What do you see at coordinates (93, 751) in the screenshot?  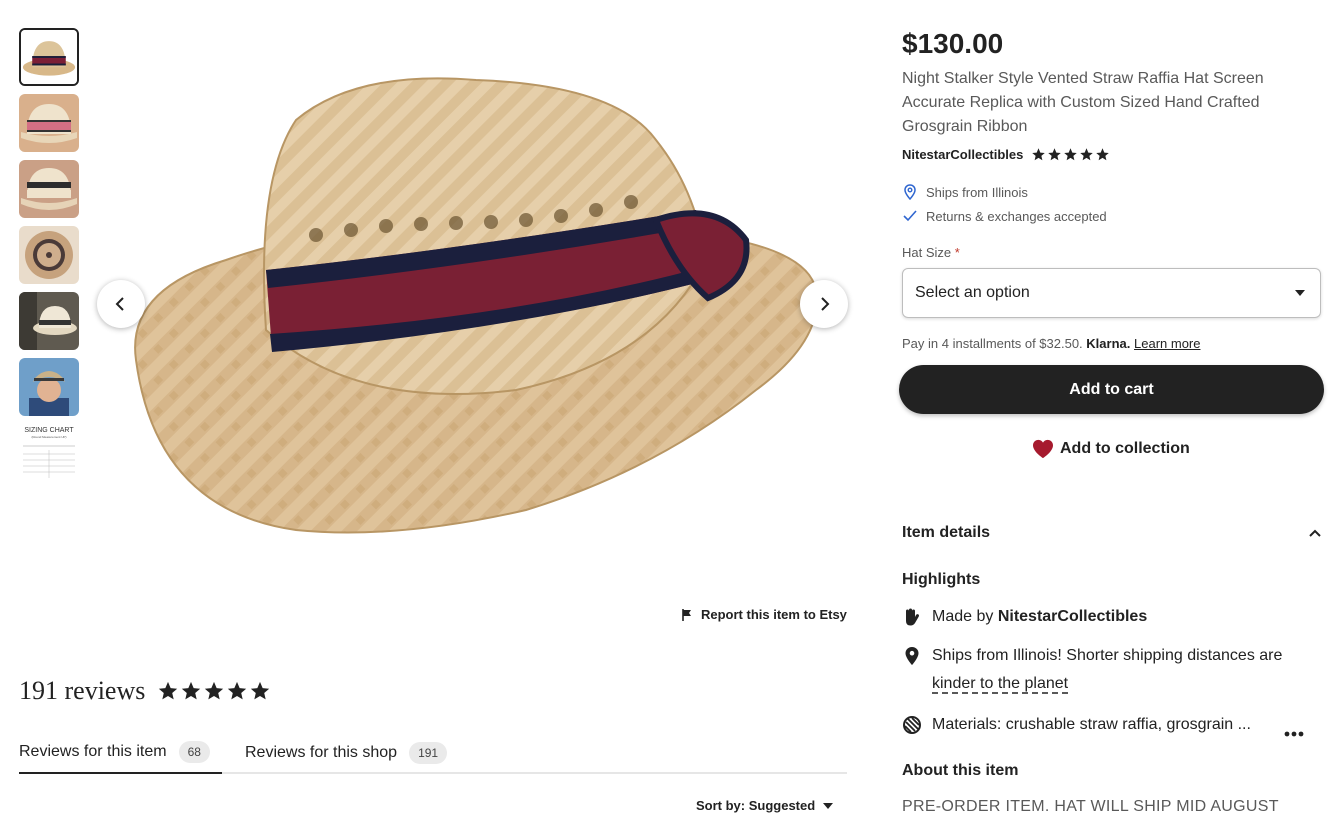 I see `tab-label: Reviews for this item` at bounding box center [93, 751].